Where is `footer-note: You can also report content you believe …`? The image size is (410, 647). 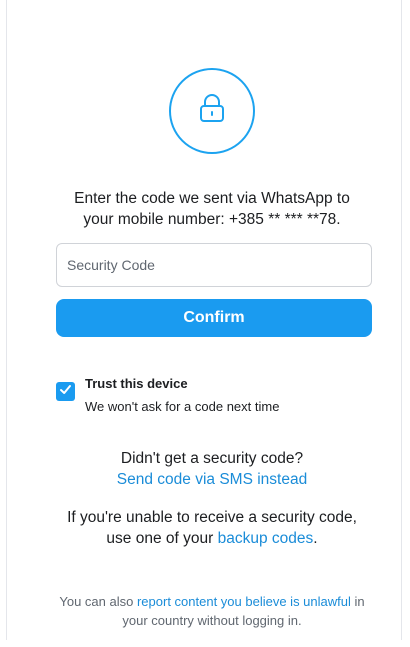
footer-note: You can also report content you believe … is located at coordinates (212, 611).